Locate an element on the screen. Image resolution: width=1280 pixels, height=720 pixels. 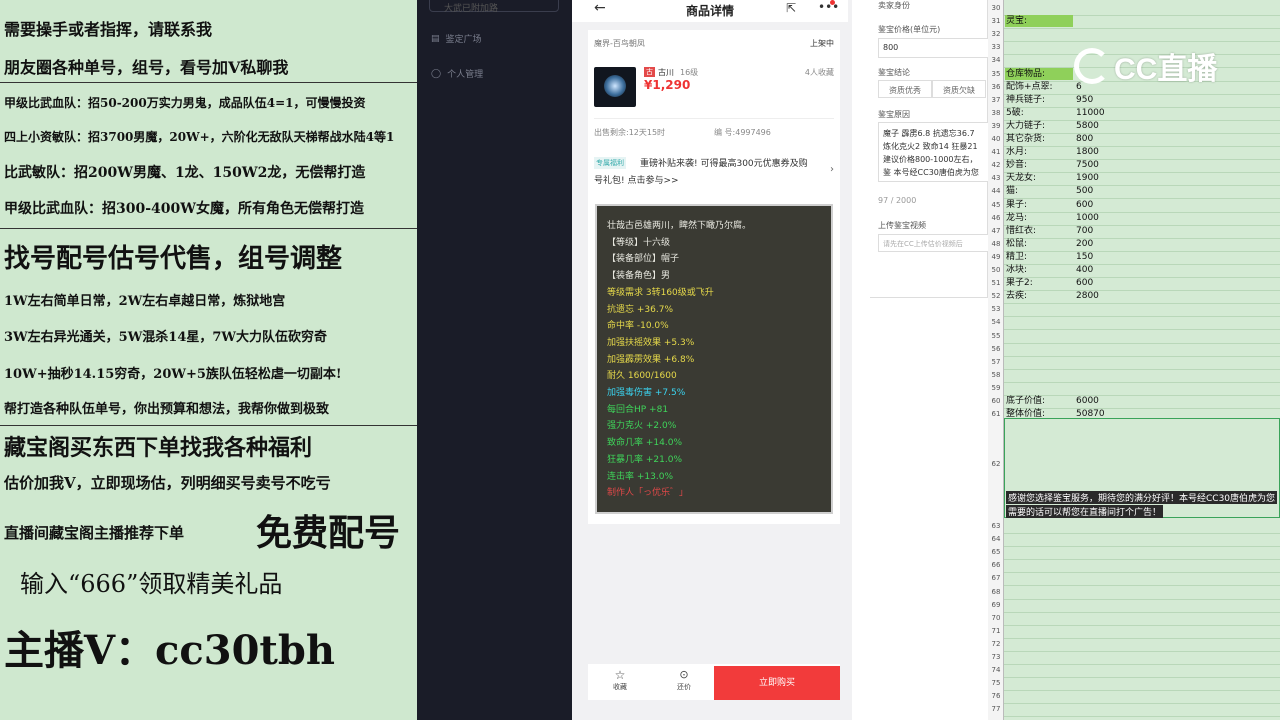
cell-label: 配饰+点翠: is located at coordinates (1029, 87).